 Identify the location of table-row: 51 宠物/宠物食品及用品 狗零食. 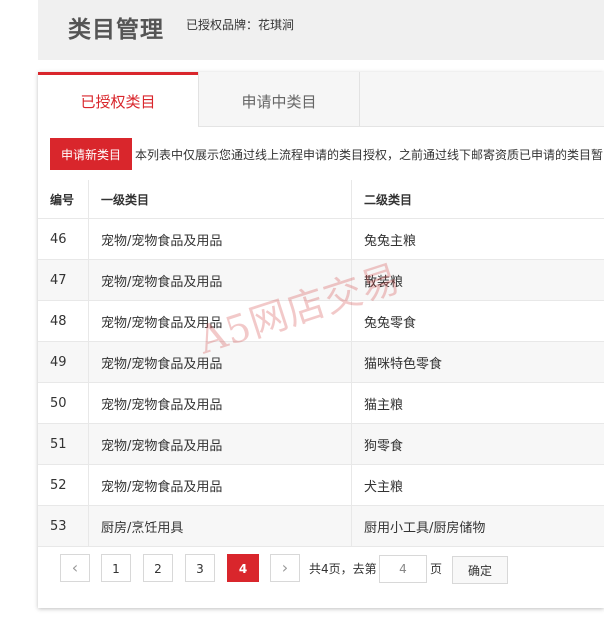
(321, 444).